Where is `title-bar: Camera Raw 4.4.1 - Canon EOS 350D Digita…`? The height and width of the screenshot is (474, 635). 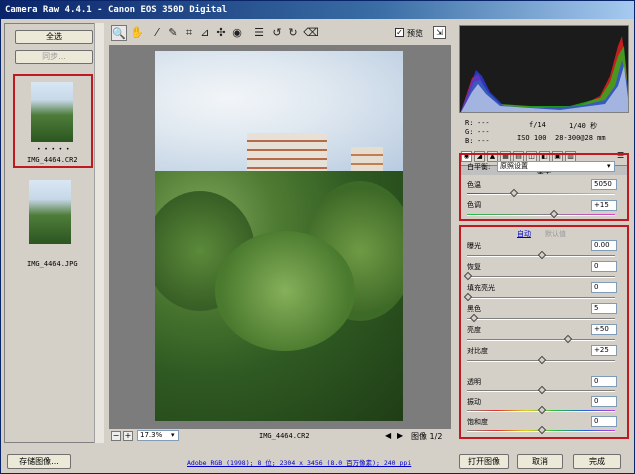
title-bar: Camera Raw 4.4.1 - Canon EOS 350D Digita… is located at coordinates (317, 10).